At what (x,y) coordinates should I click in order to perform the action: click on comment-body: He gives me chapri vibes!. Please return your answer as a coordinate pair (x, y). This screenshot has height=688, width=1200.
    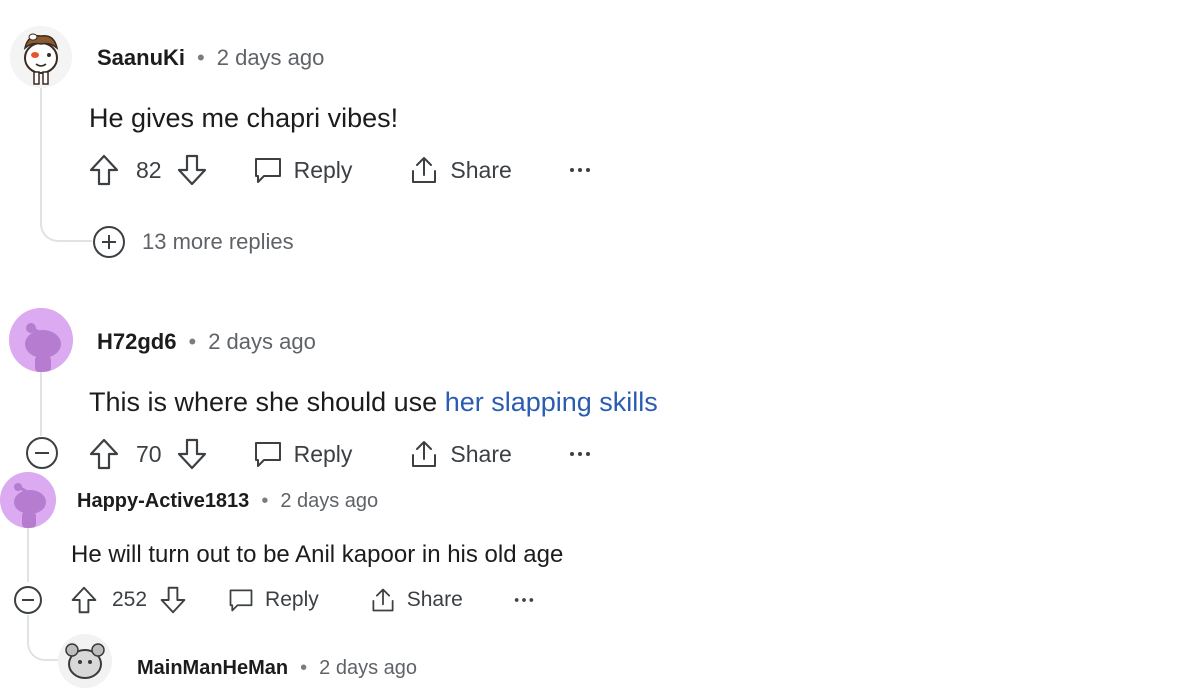
    Looking at the image, I should click on (244, 118).